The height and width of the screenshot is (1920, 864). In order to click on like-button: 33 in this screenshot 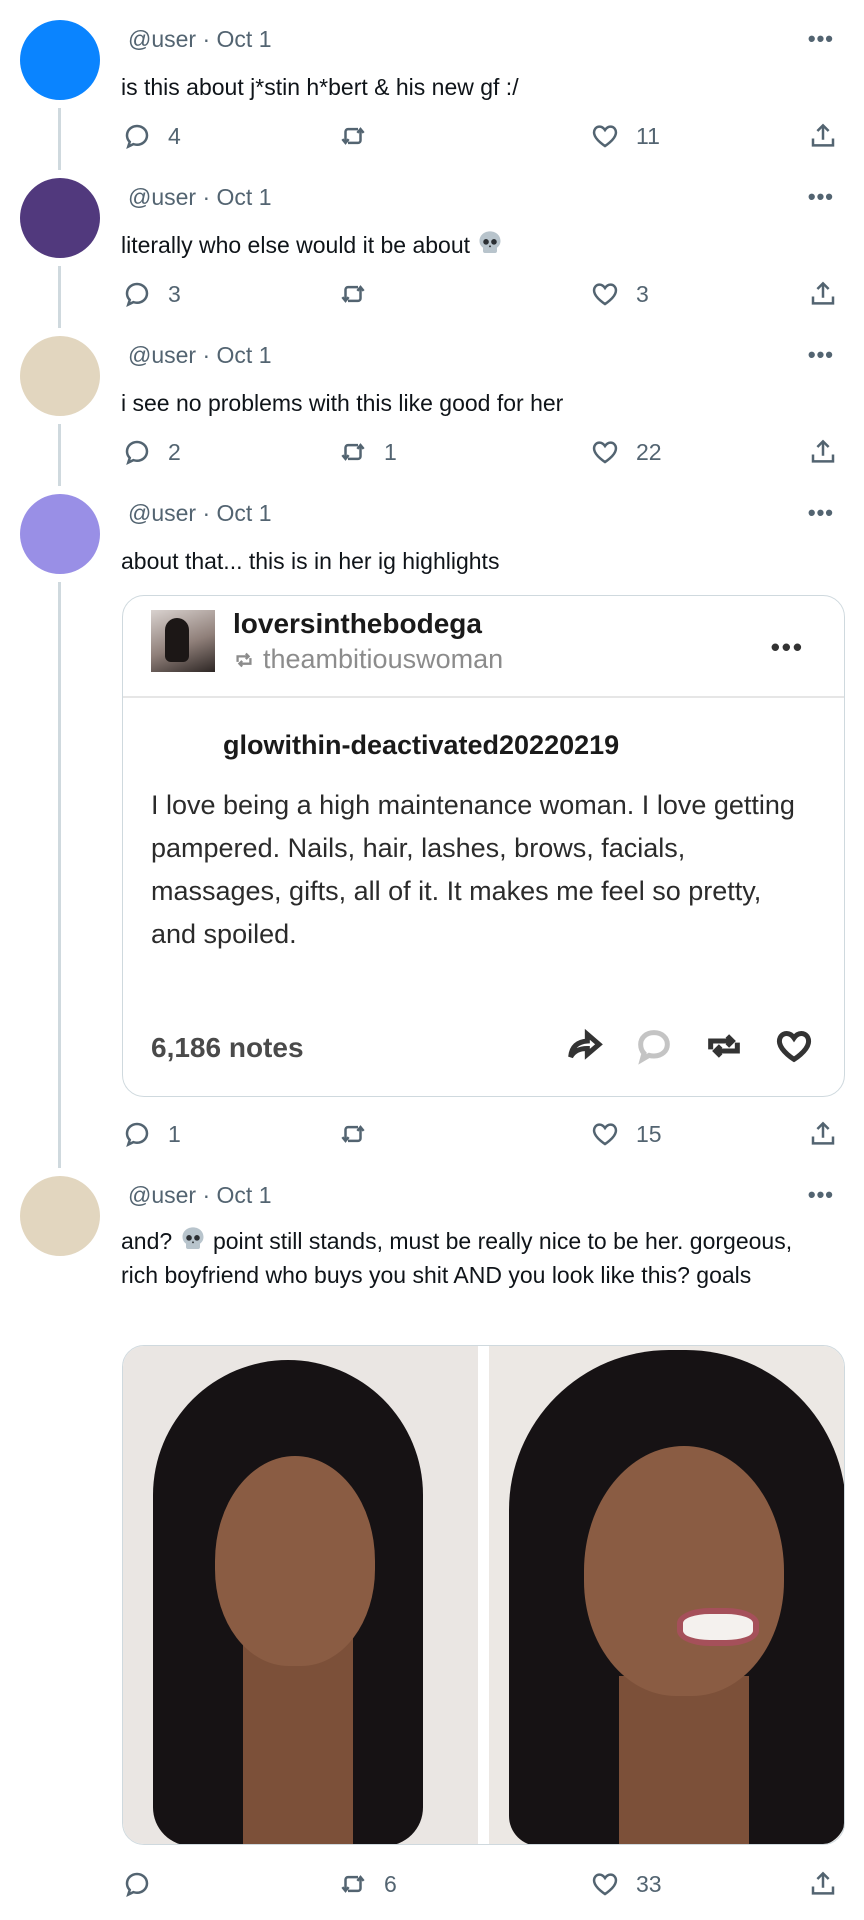, I will do `click(626, 1884)`.